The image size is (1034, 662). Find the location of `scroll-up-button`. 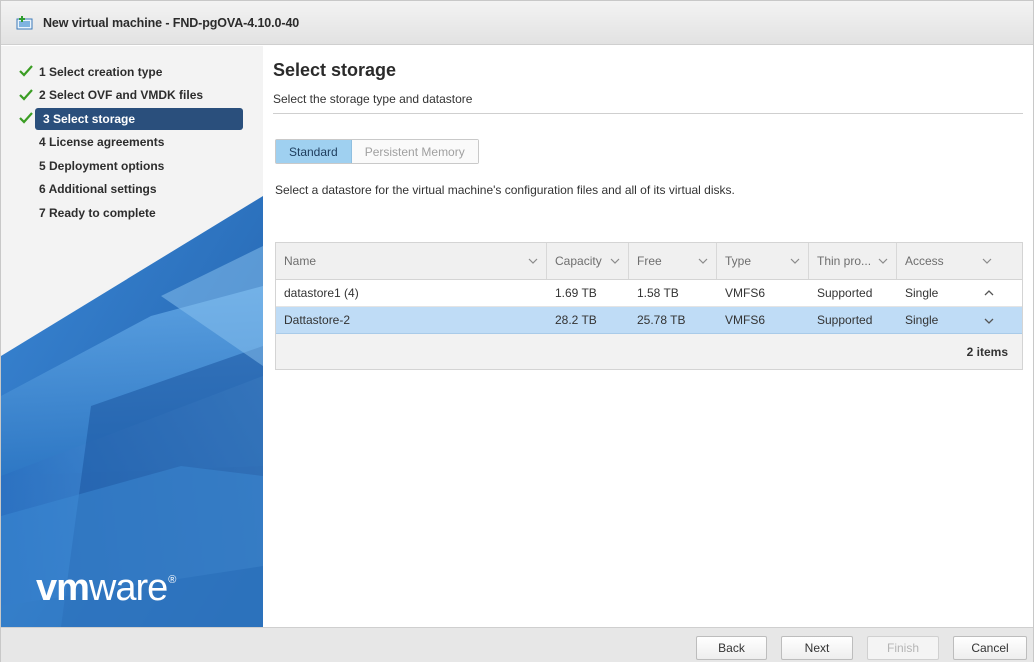

scroll-up-button is located at coordinates (989, 293).